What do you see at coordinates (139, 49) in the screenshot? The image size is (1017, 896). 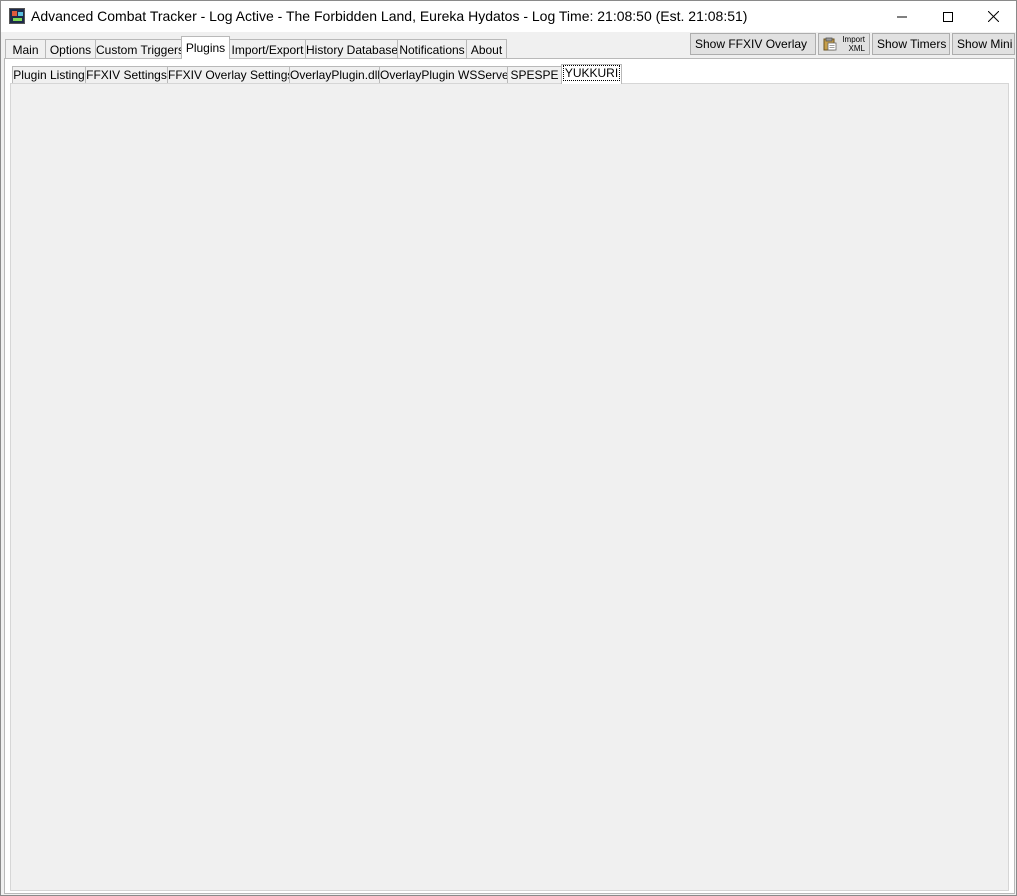 I see `tab-custom-triggers: Custom Triggers` at bounding box center [139, 49].